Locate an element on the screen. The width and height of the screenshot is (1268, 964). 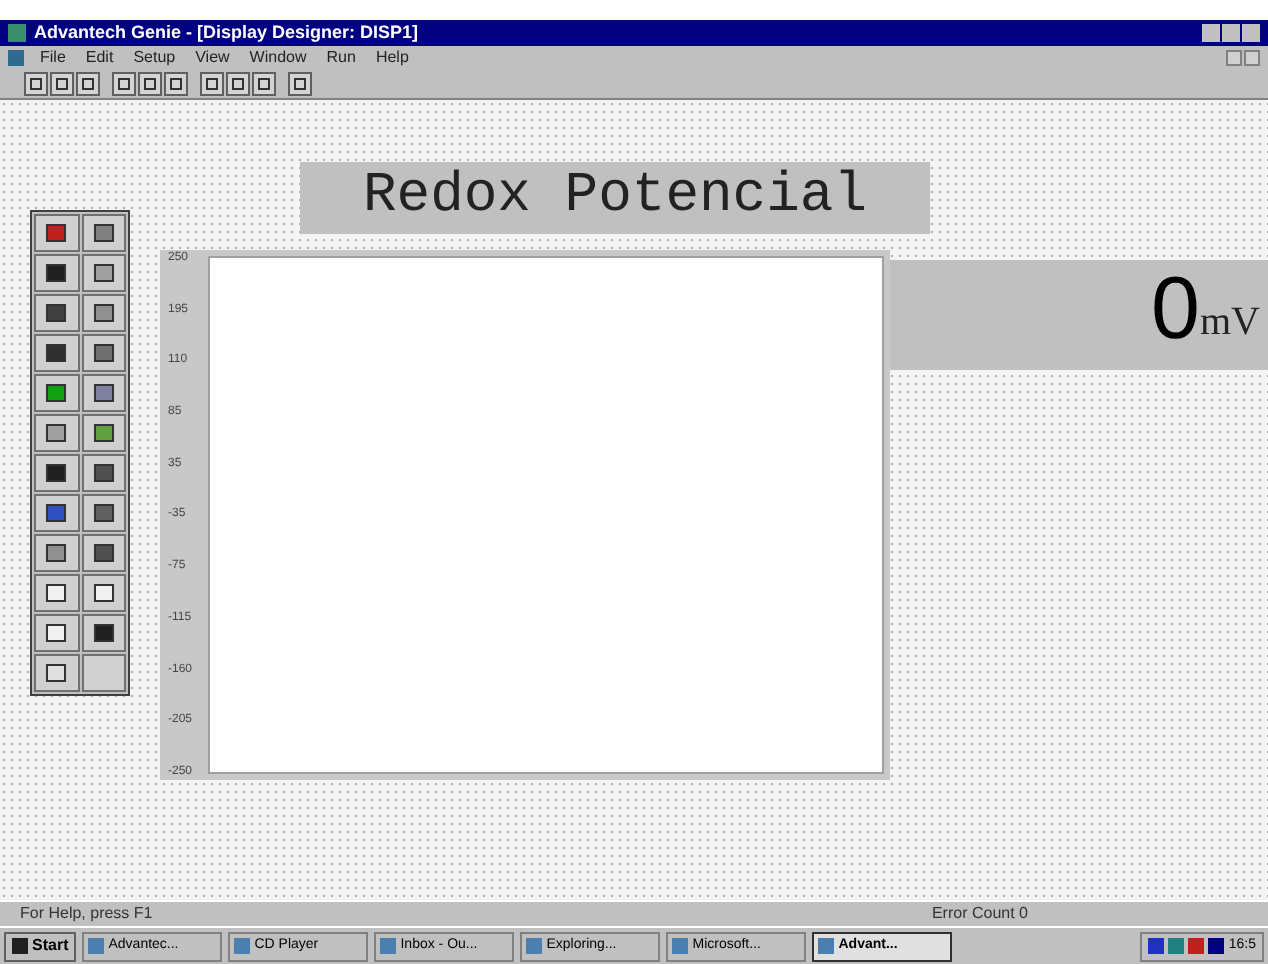
menu-item: Edit is located at coordinates (99, 57).